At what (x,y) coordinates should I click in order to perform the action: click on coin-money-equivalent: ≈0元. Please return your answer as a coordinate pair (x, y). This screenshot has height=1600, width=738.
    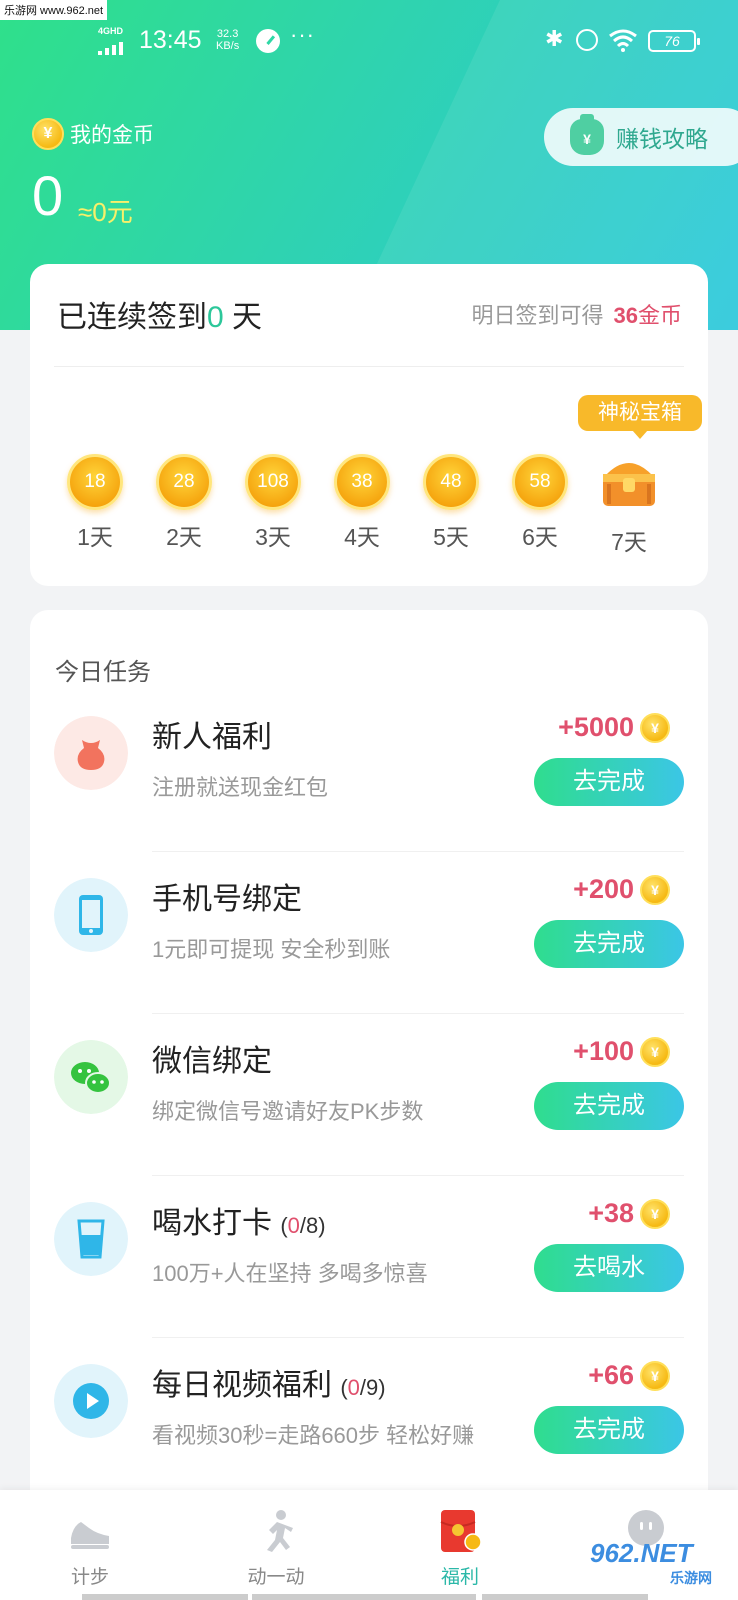
    Looking at the image, I should click on (105, 212).